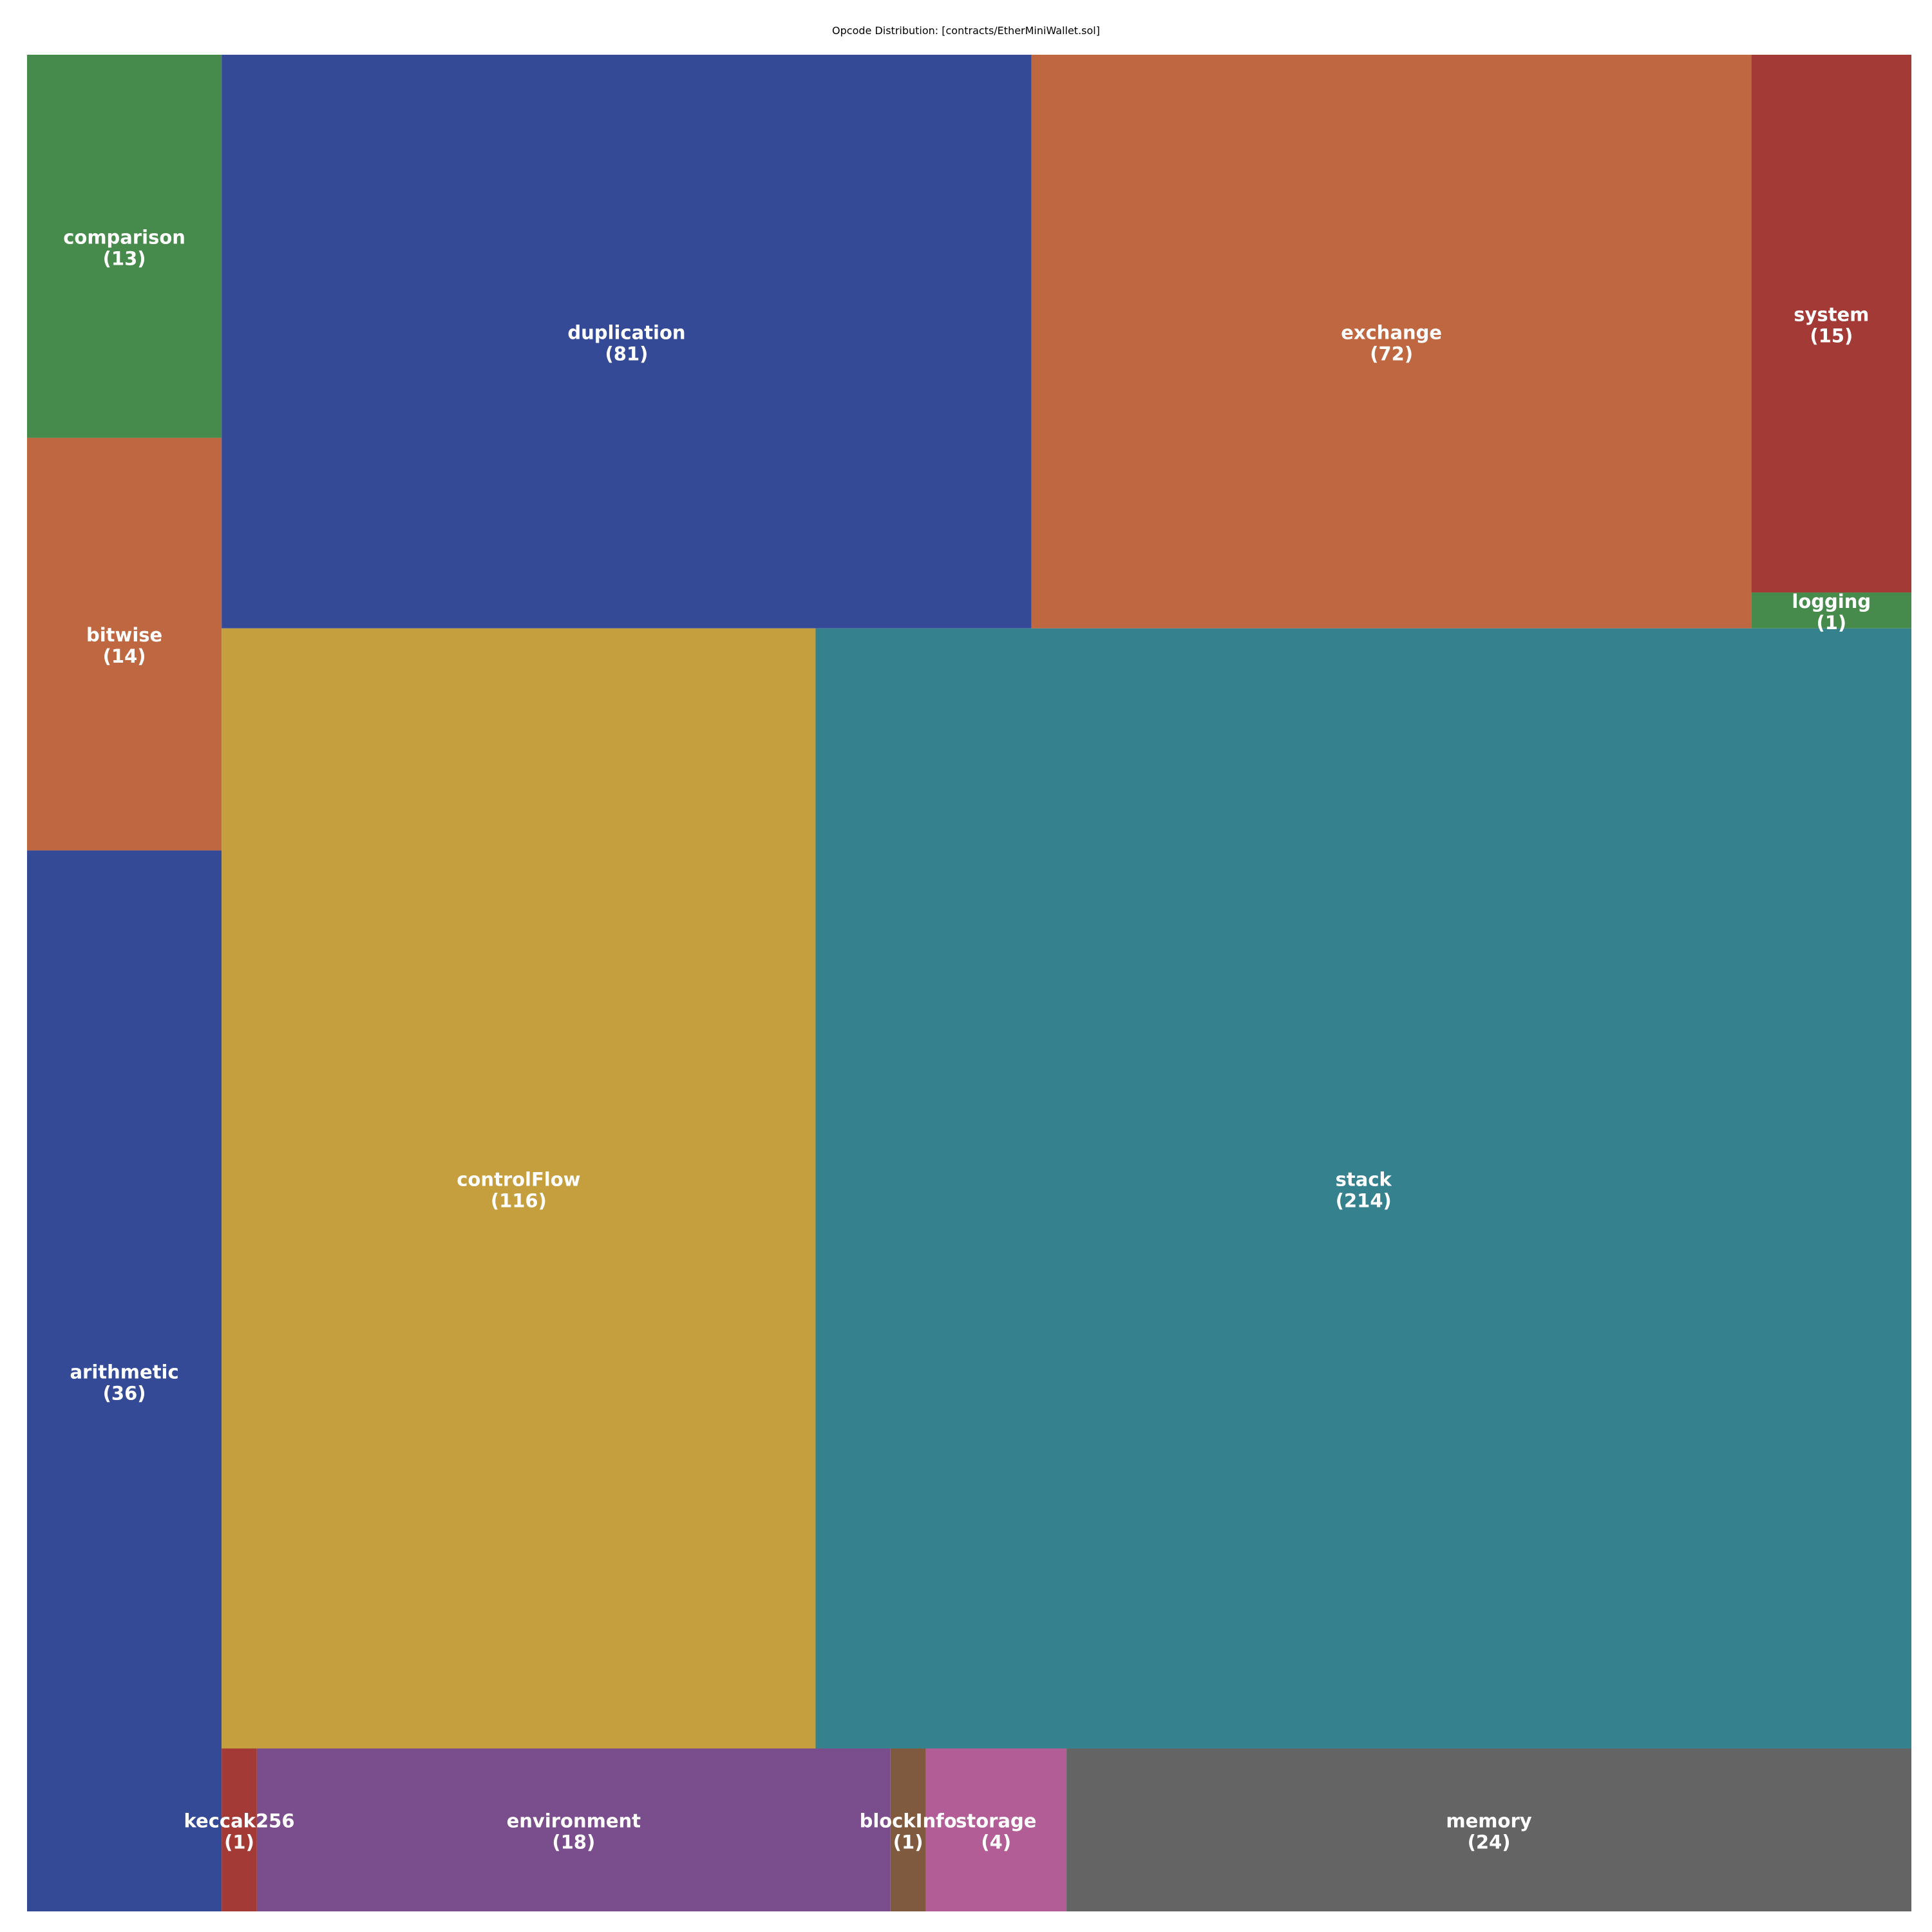 The width and height of the screenshot is (1932, 1932). Describe the element at coordinates (239, 1843) in the screenshot. I see `tile-value-keccak256: (1)` at that location.